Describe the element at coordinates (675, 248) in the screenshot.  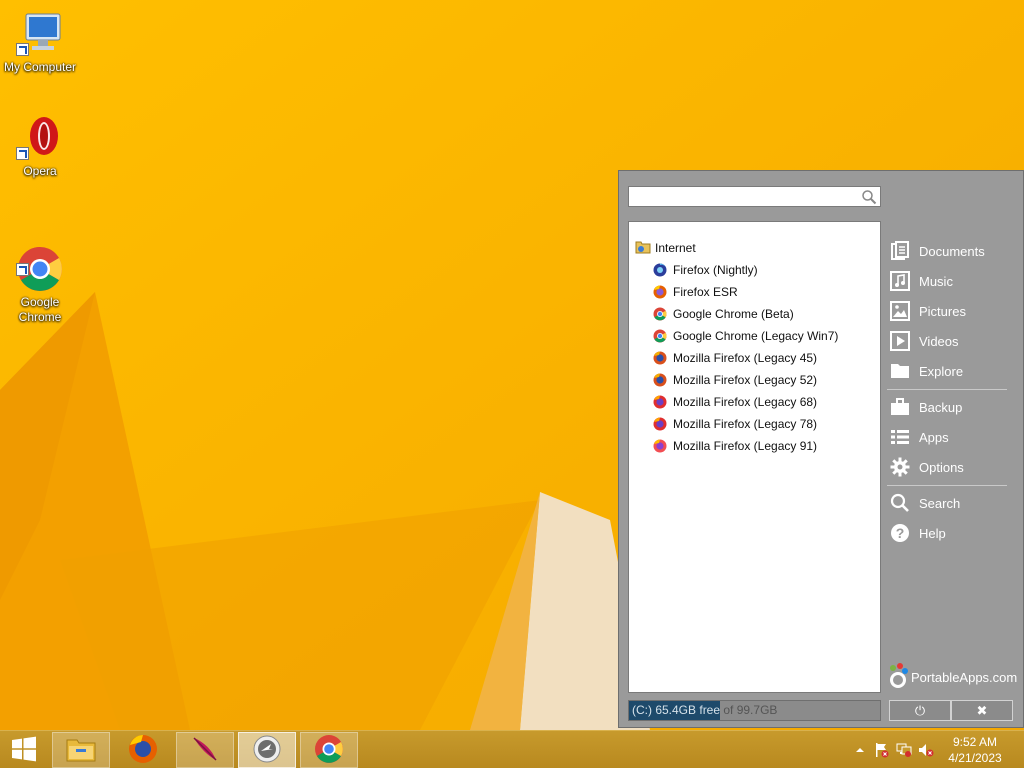
I see `folder-label: Internet` at that location.